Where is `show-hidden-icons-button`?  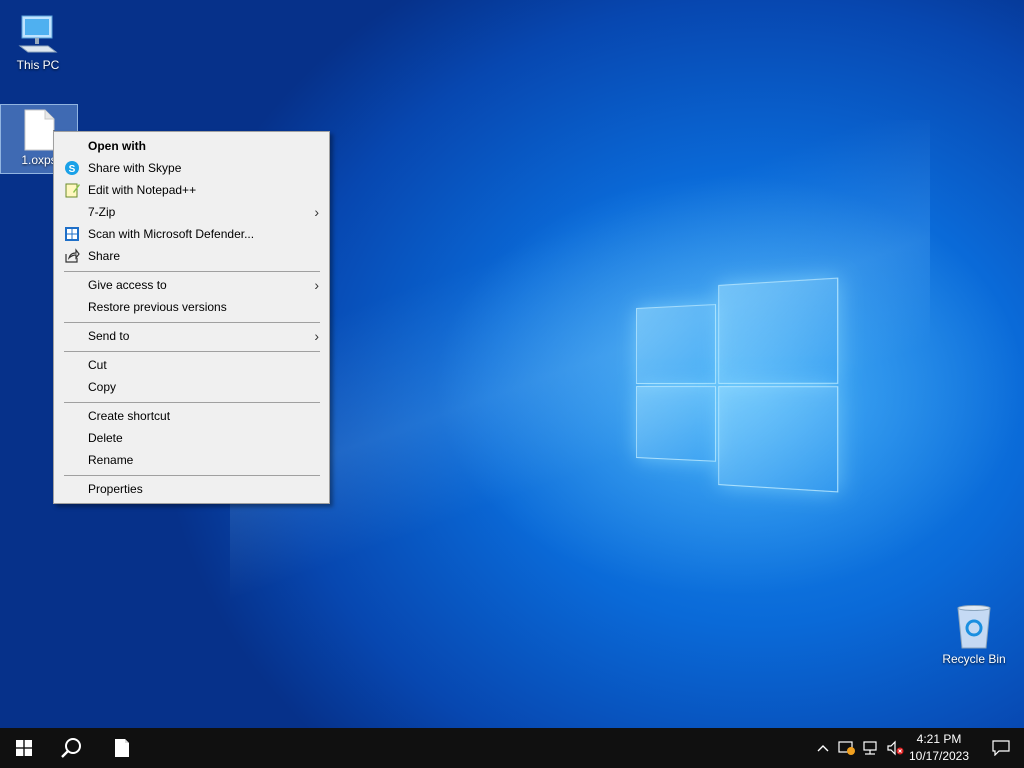 show-hidden-icons-button is located at coordinates (823, 748).